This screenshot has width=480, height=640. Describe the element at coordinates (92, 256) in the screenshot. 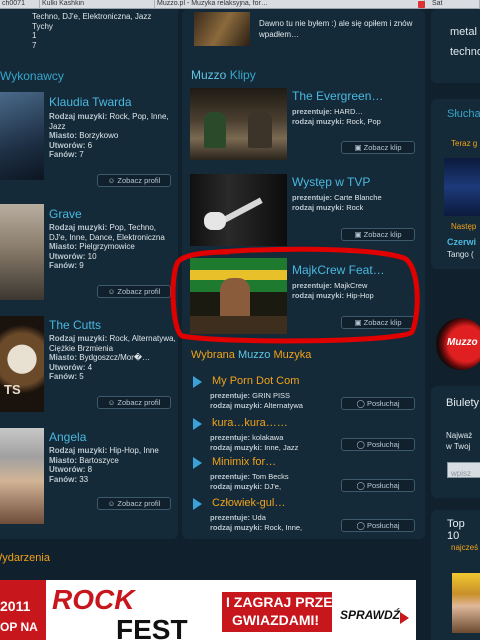

I see `field-value: 10` at that location.